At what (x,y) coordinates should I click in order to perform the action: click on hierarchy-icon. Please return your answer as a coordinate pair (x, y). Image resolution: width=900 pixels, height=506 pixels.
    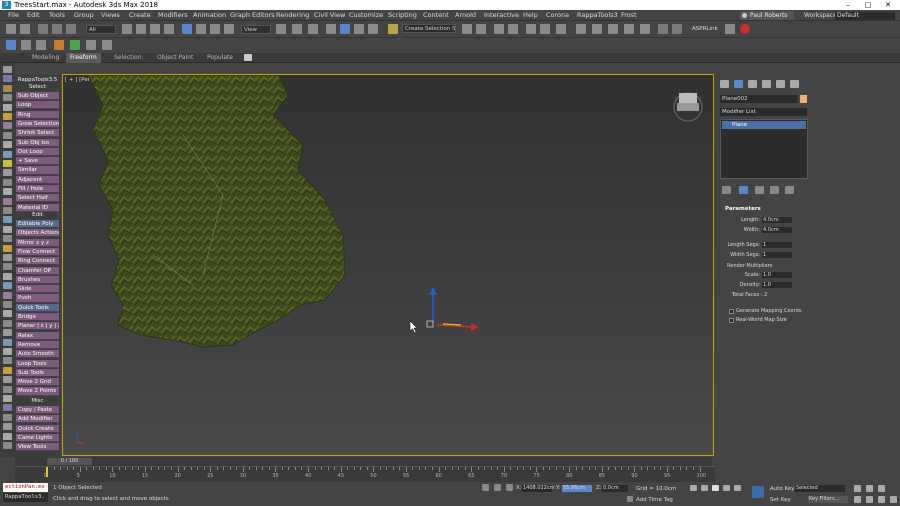
    Looking at the image, I should click on (26, 45).